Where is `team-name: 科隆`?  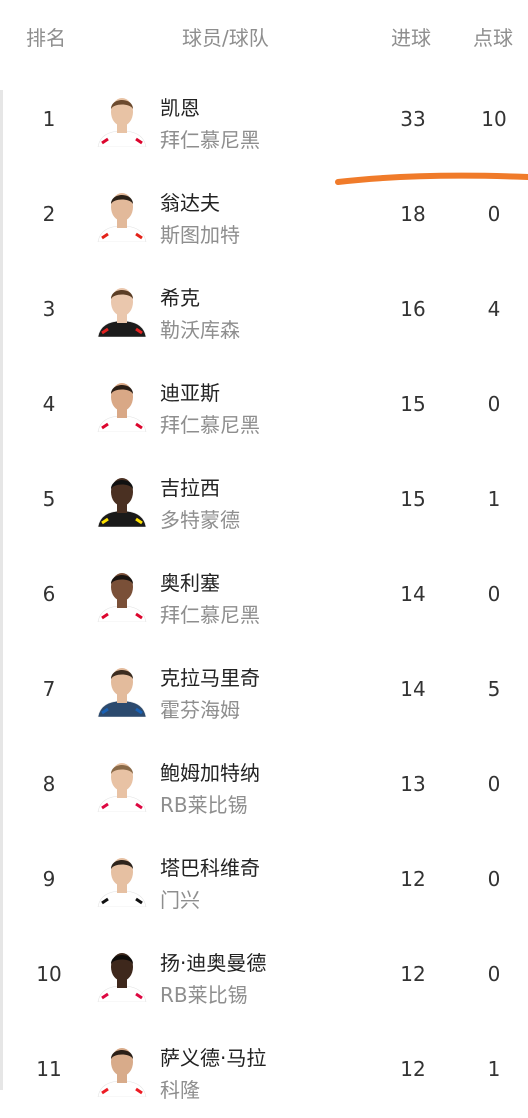
team-name: 科隆 is located at coordinates (180, 1088).